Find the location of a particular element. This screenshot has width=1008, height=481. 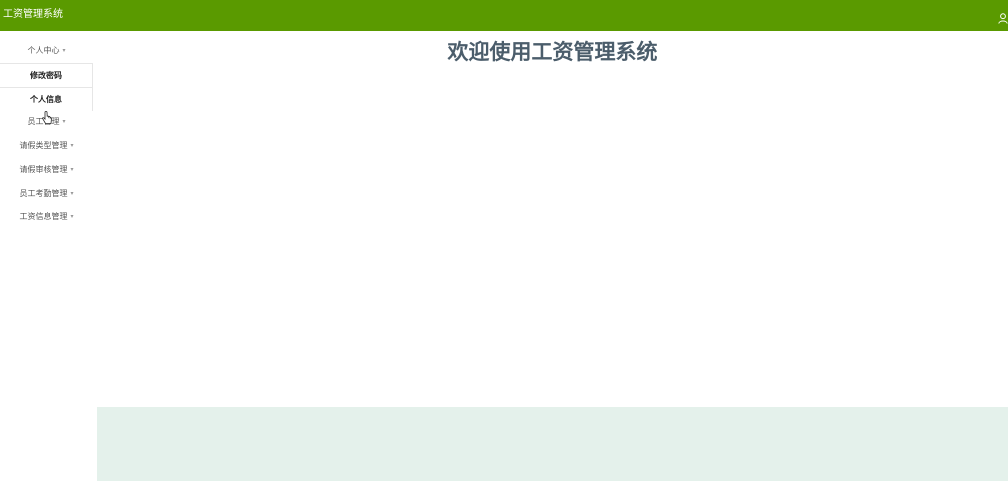

sidebar-item-leave-type-management: 请假类型管理 ▾ is located at coordinates (46, 145).